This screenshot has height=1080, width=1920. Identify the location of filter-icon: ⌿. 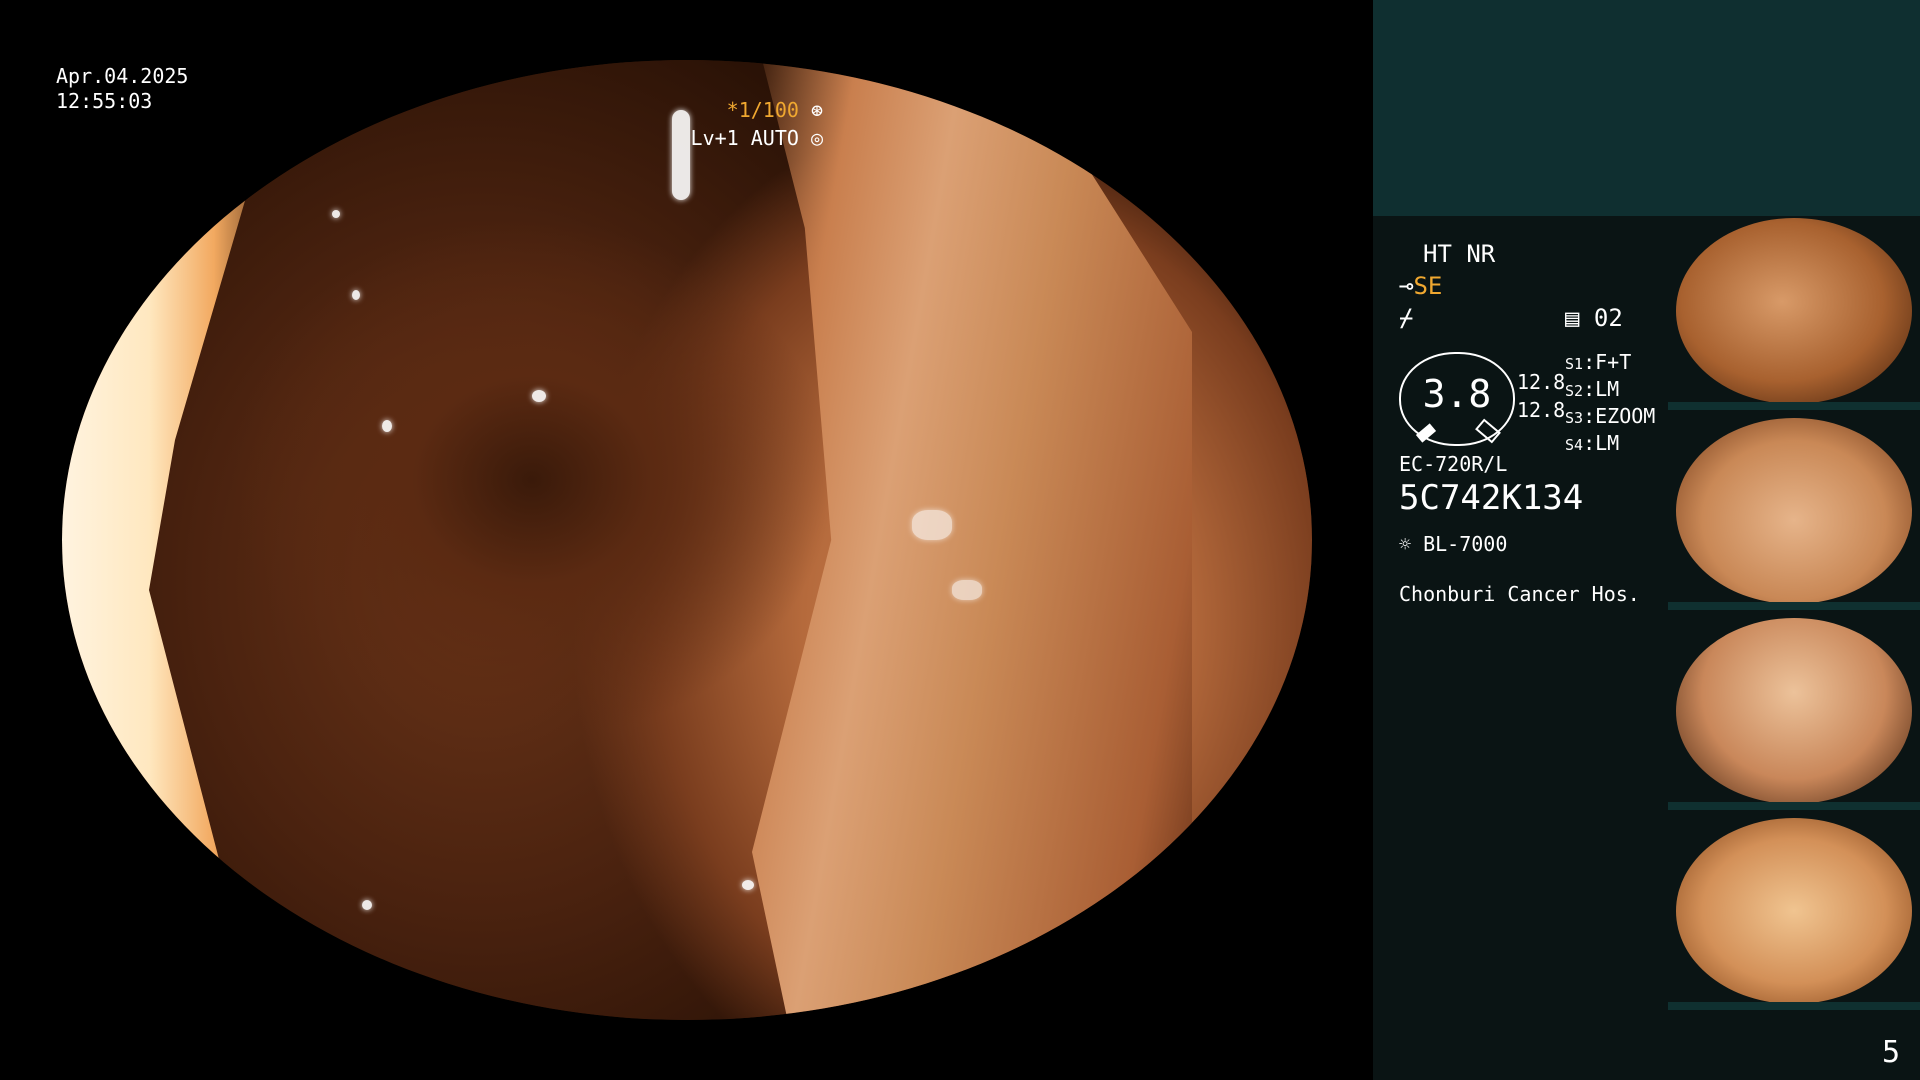
(1406, 318).